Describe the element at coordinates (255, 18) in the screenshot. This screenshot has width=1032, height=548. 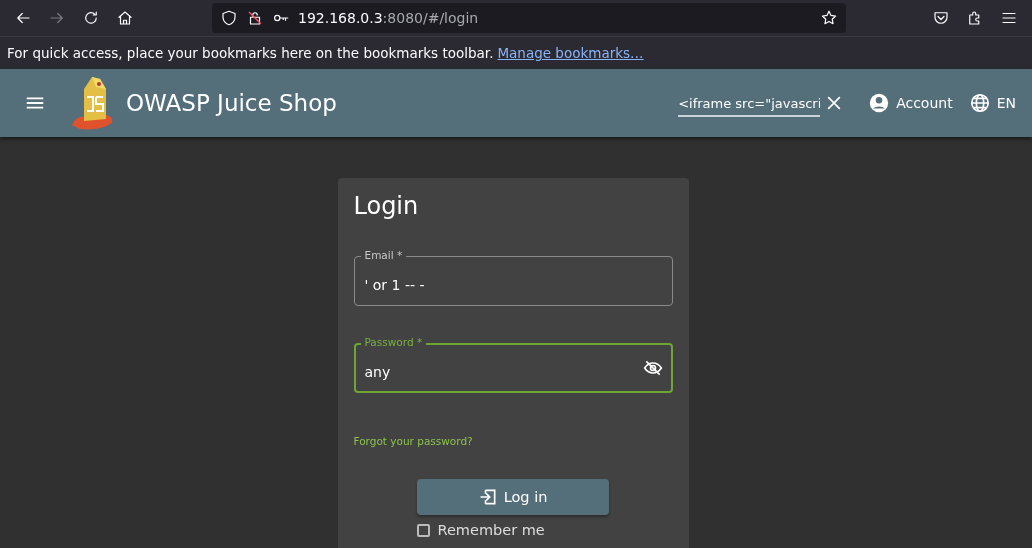
I see `crossed-lock-icon` at that location.